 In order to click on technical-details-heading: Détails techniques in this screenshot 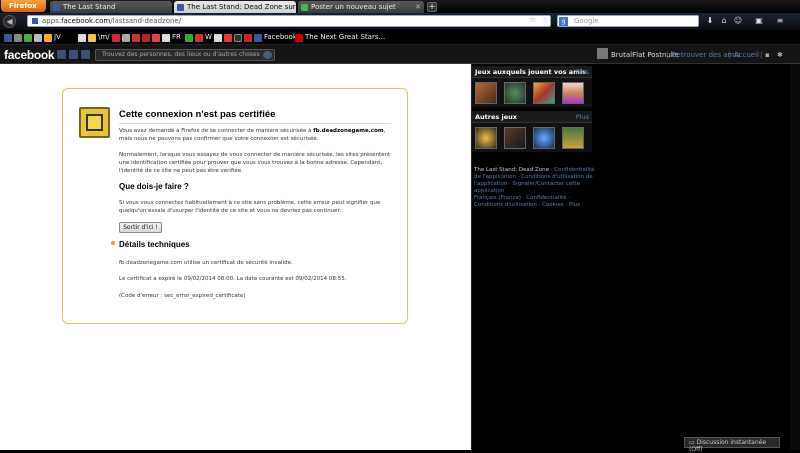, I will do `click(154, 244)`.